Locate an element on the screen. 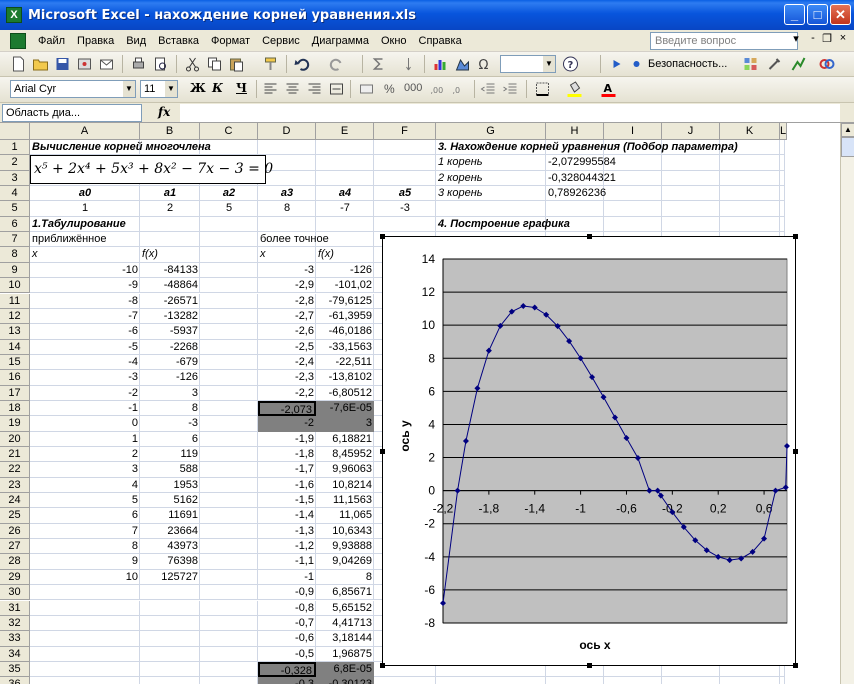 This screenshot has width=854, height=684. row-header: 24 is located at coordinates (15, 501).